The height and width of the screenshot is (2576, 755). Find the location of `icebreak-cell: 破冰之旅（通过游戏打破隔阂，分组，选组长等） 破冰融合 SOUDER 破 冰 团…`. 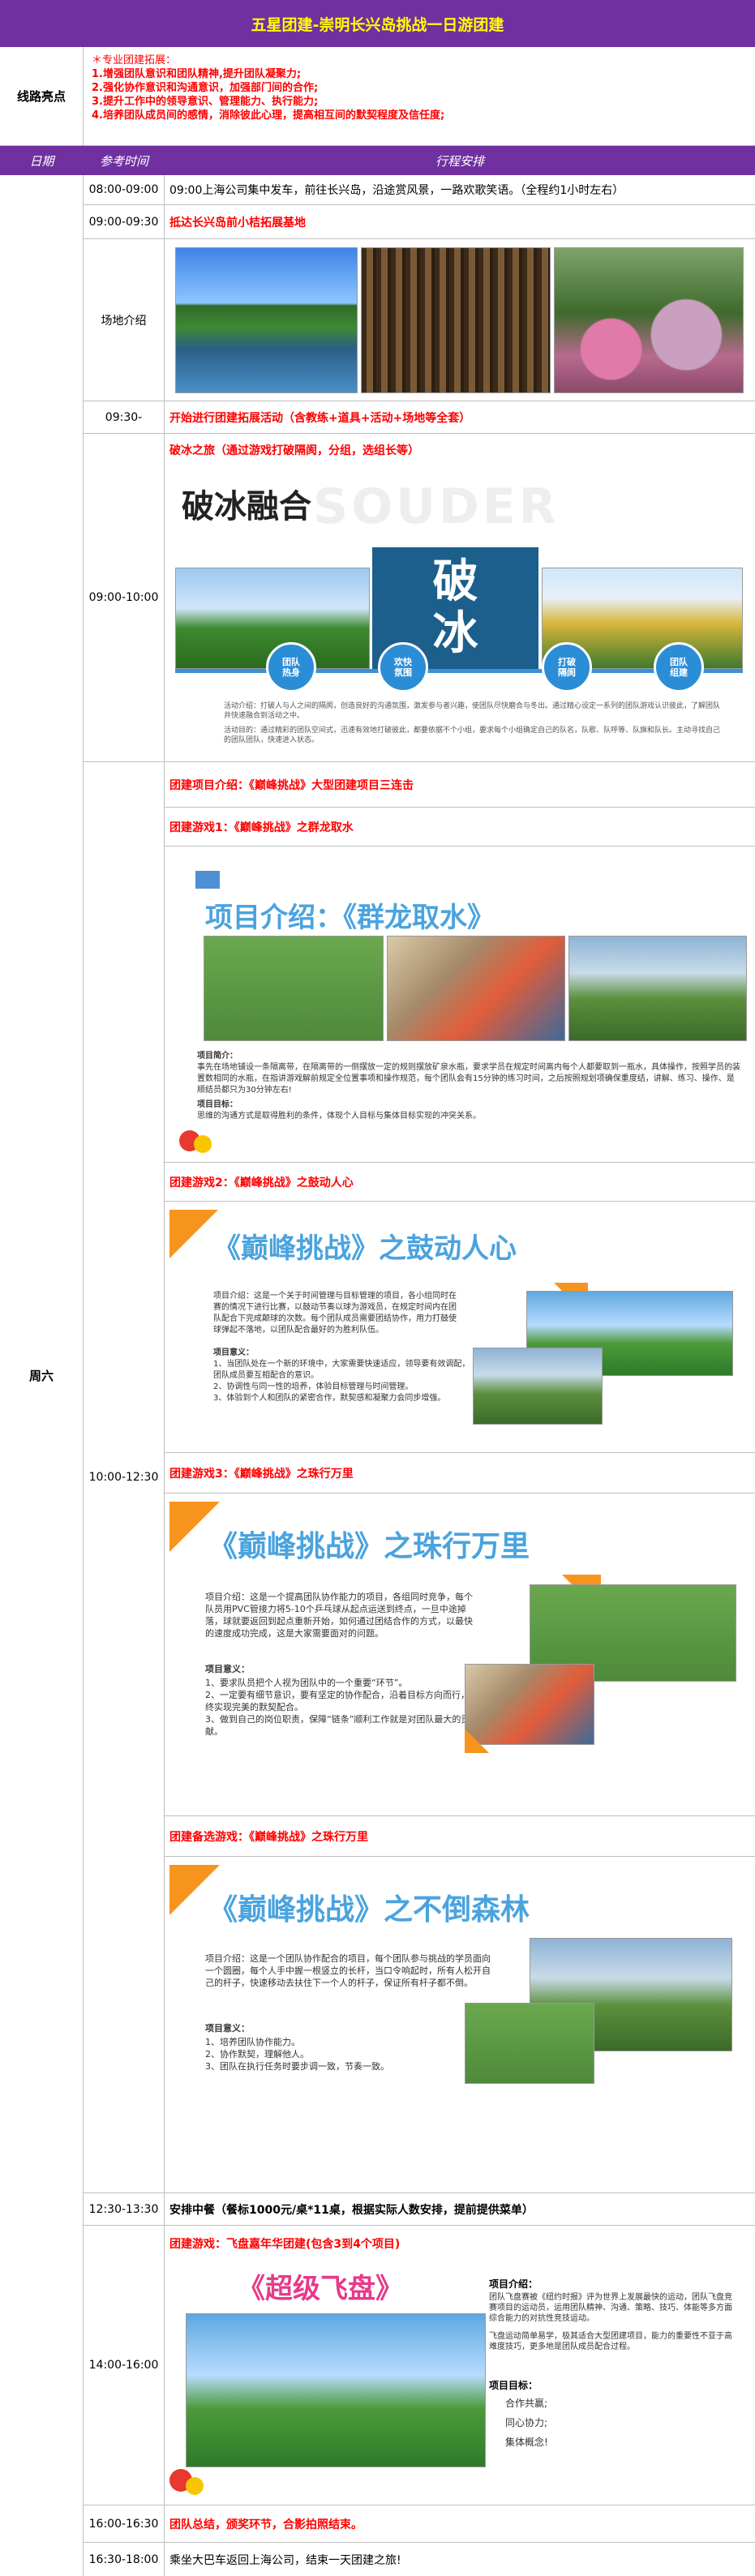

icebreak-cell: 破冰之旅（通过游戏打破隔阂，分组，选组长等） 破冰融合 SOUDER 破 冰 团… is located at coordinates (460, 598).